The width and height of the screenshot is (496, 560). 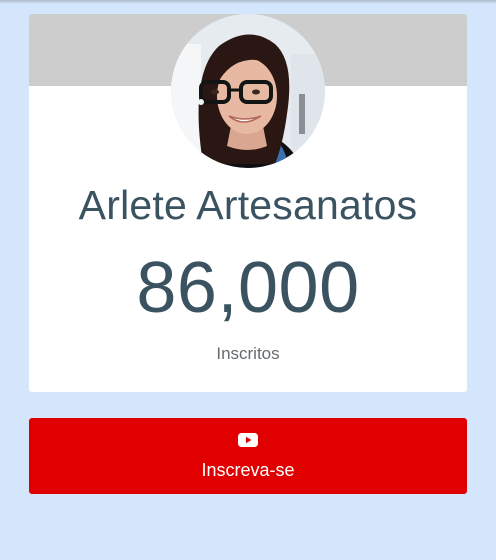 I want to click on channel-name: Arlete Artesanatos, so click(x=248, y=205).